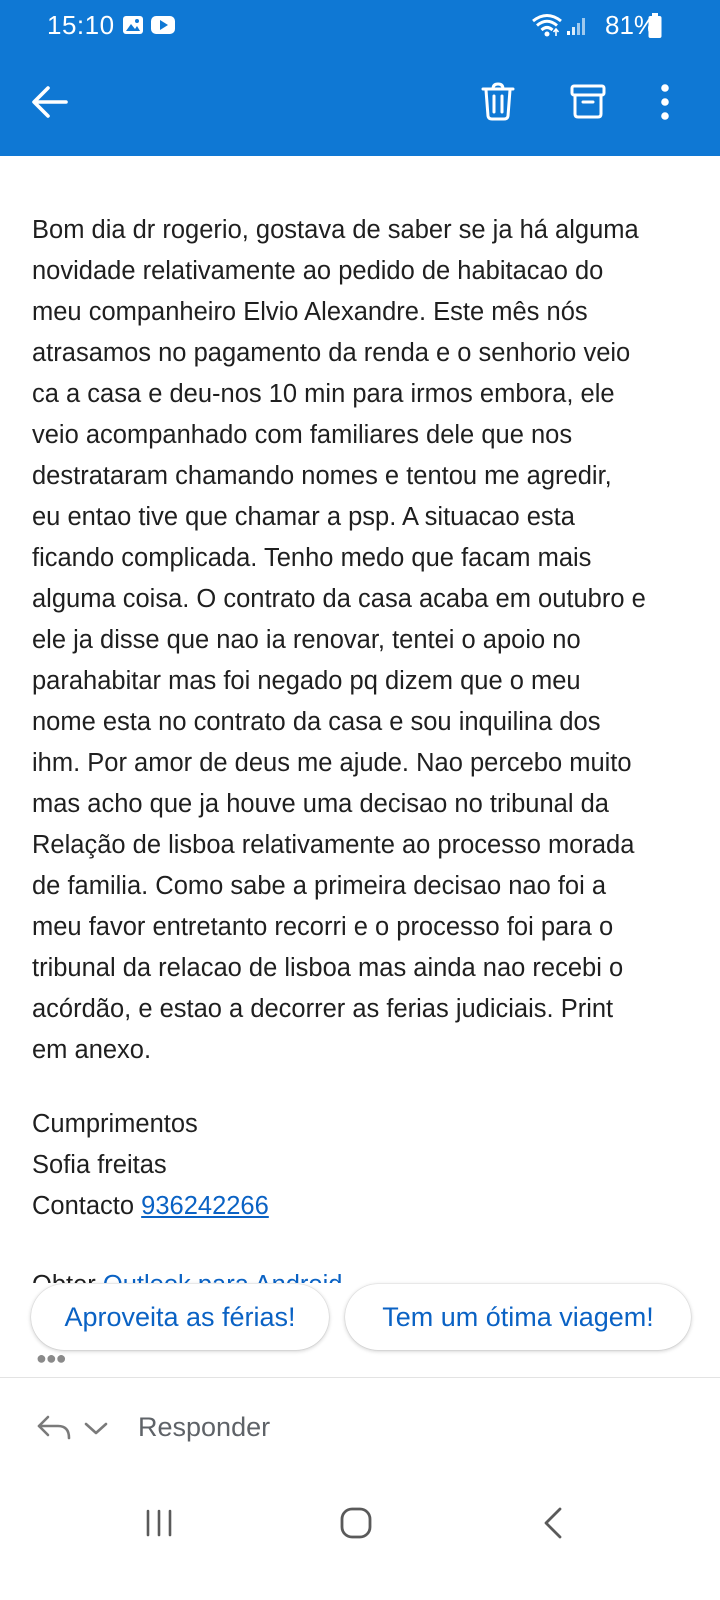 This screenshot has width=720, height=1600. I want to click on reply-label: Responder, so click(204, 1427).